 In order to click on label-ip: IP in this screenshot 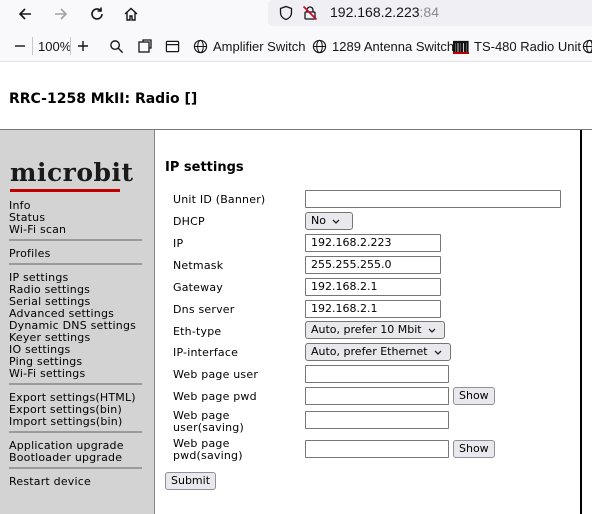, I will do `click(178, 243)`.